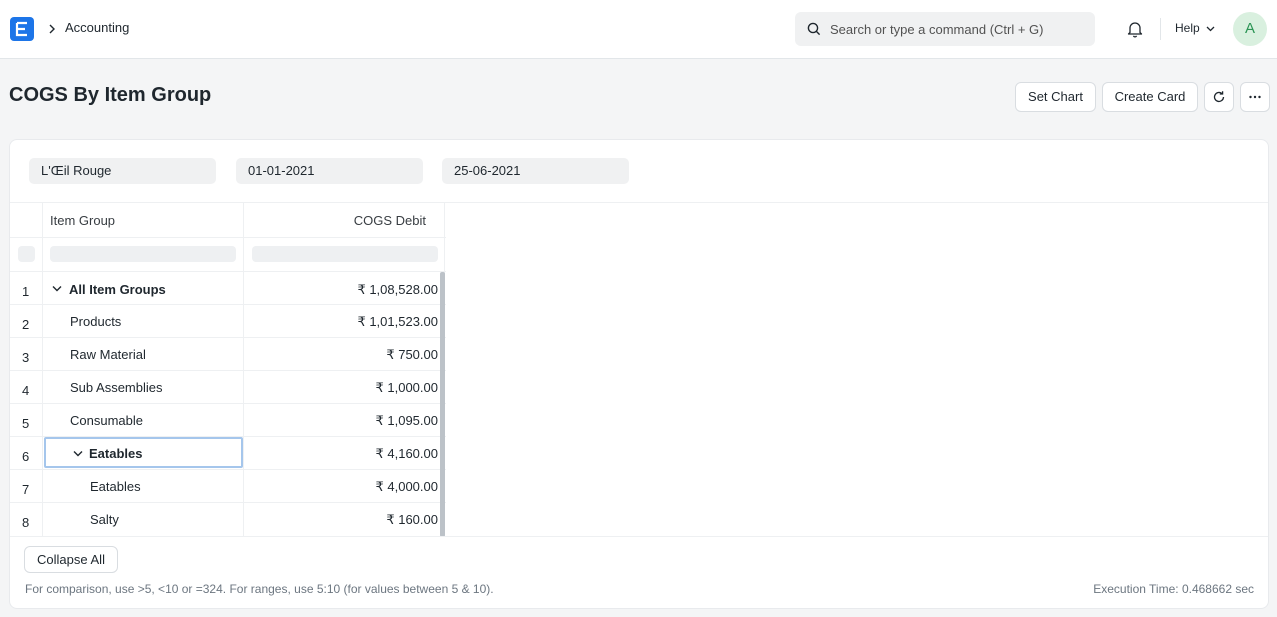 This screenshot has width=1277, height=617. I want to click on row-number-cell: 8, so click(26, 519).